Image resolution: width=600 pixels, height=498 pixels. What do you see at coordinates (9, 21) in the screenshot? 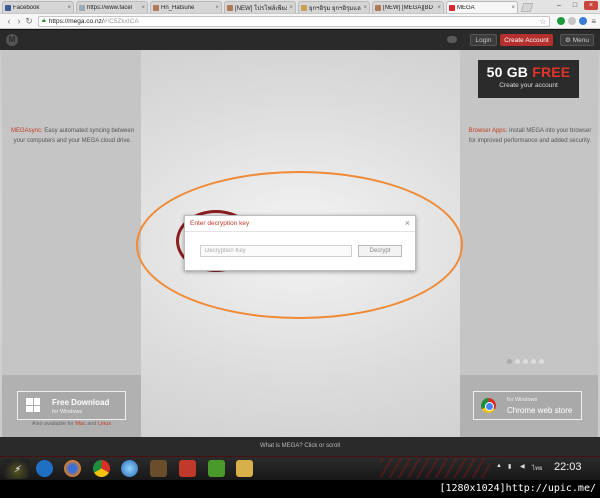
I see `back-arrow-icon: ‹` at bounding box center [9, 21].